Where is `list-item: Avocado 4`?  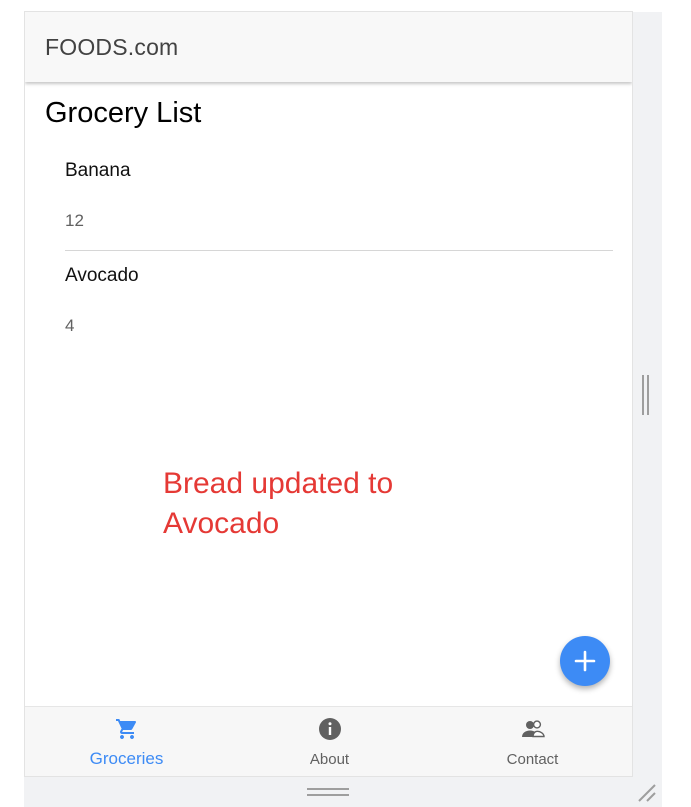 list-item: Avocado 4 is located at coordinates (339, 302).